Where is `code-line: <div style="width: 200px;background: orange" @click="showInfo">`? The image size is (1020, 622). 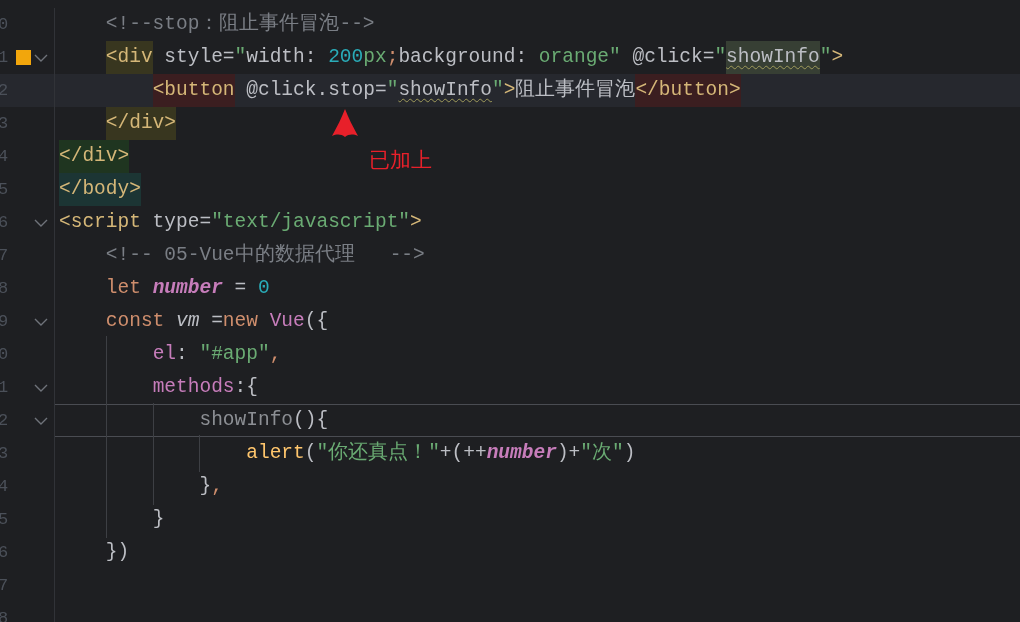
code-line: <div style="width: 200px;background: orange" @click="showInfo"> is located at coordinates (451, 57).